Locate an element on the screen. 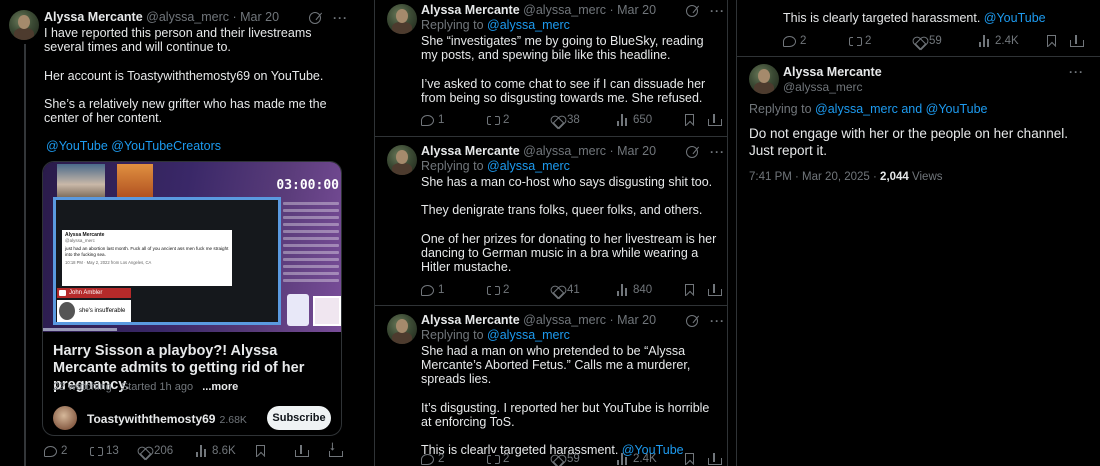 Image resolution: width=1100 pixels, height=466 pixels. views-button: 840 is located at coordinates (634, 290).